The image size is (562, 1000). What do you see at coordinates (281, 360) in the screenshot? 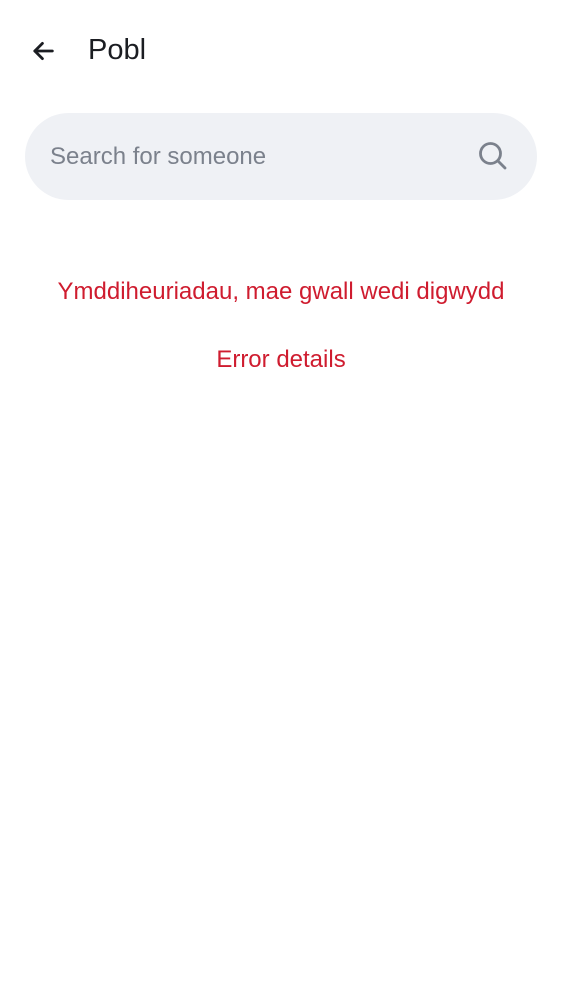
I see `error-details-link: Error details` at bounding box center [281, 360].